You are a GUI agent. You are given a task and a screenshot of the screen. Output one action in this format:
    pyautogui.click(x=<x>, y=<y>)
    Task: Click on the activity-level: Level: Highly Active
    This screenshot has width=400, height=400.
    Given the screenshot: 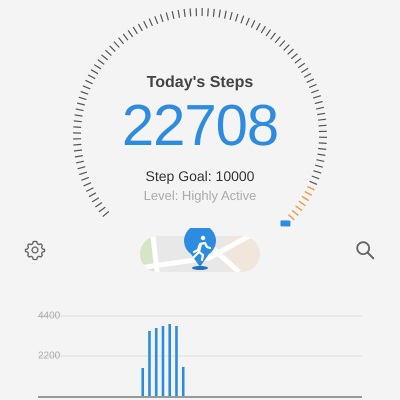 What is the action you would take?
    pyautogui.click(x=200, y=195)
    